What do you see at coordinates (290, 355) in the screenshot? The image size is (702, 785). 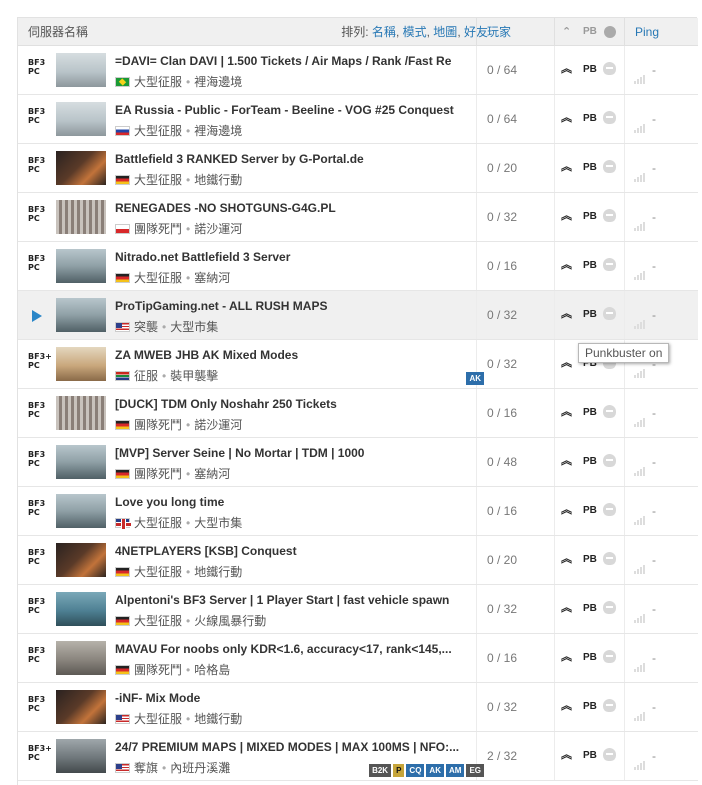 I see `server-title: ZA MWEB JHB AK Mixed Modes` at bounding box center [290, 355].